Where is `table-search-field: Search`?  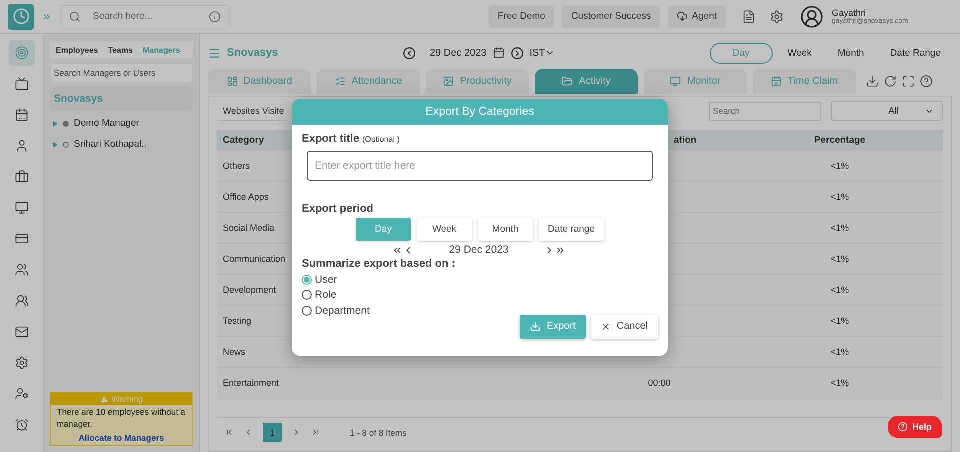 table-search-field: Search is located at coordinates (765, 111).